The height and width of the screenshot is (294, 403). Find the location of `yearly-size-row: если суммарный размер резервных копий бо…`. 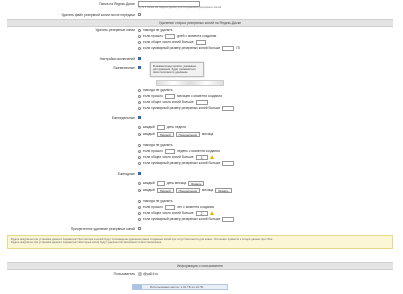

yearly-size-row: если суммарный размер резервных копий бо… is located at coordinates (186, 219).